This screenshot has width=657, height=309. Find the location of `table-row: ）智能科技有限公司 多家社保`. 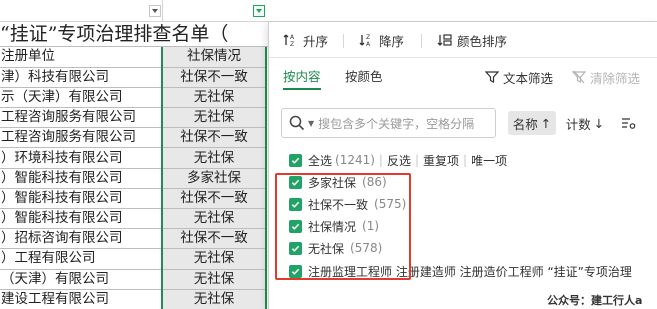

table-row: ）智能科技有限公司 多家社保 is located at coordinates (133, 178).